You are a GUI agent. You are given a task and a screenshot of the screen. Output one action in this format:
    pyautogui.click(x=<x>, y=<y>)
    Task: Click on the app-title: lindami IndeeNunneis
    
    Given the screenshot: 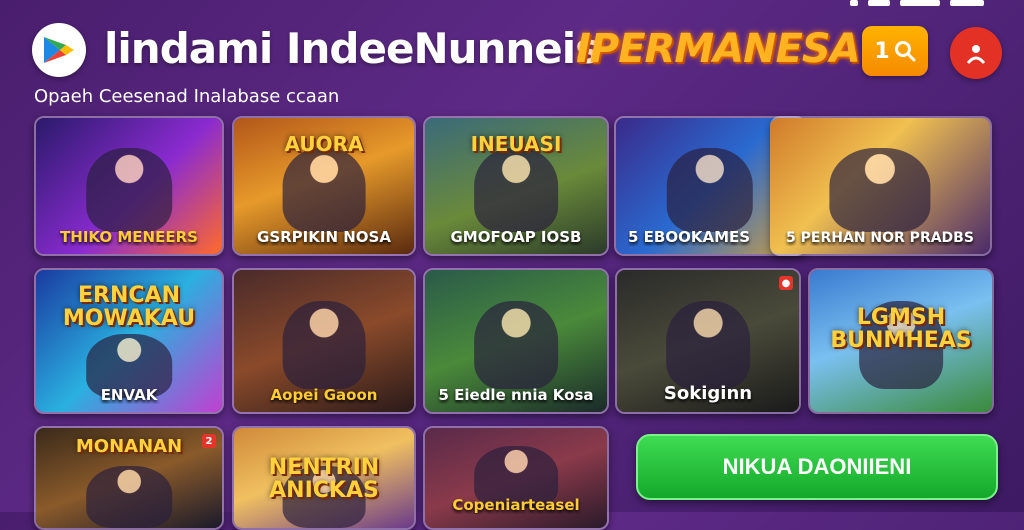 What is the action you would take?
    pyautogui.click(x=352, y=48)
    